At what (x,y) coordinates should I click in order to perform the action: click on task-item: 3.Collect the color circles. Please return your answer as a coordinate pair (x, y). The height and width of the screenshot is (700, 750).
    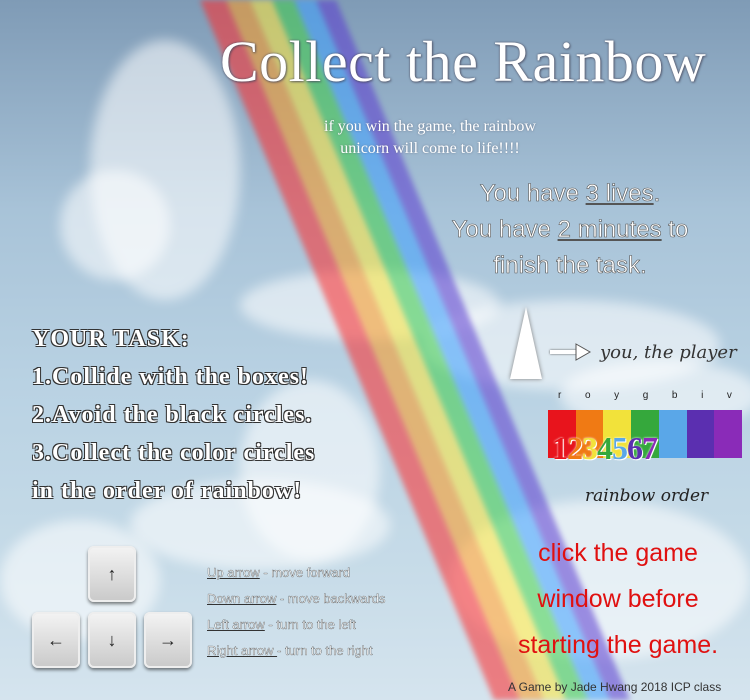
    Looking at the image, I should click on (174, 453).